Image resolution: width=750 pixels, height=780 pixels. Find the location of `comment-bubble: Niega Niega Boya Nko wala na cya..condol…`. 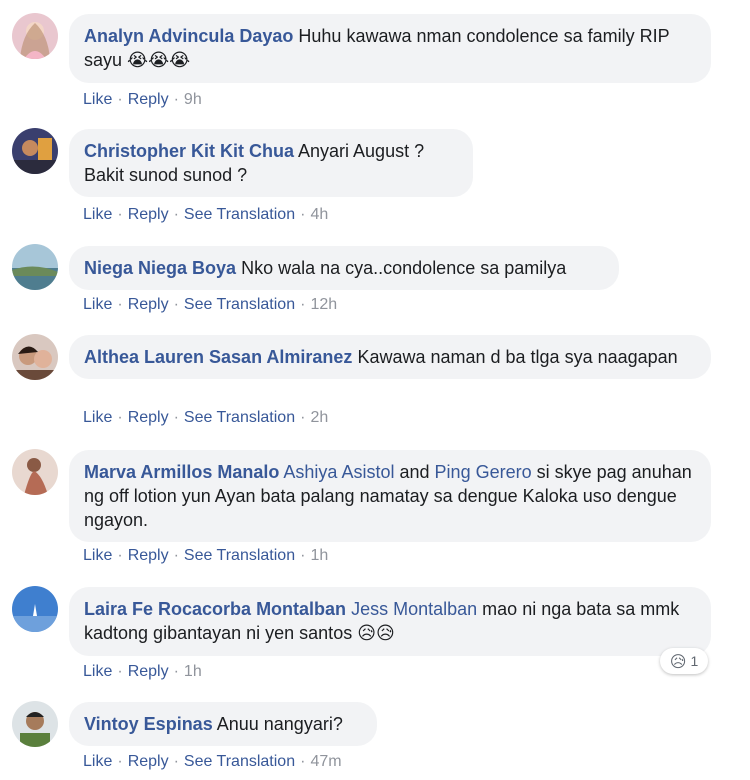

comment-bubble: Niega Niega Boya Nko wala na cya..condol… is located at coordinates (344, 268).